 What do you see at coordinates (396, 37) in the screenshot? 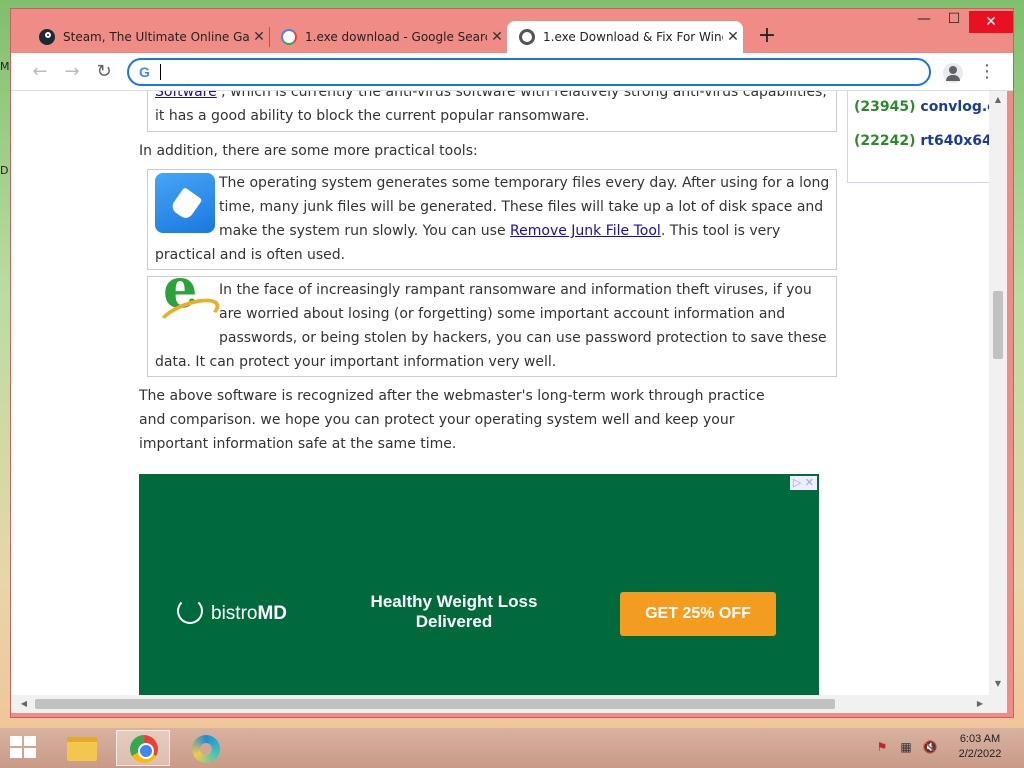
I see `tab-title: 1.exe download - Google Search` at bounding box center [396, 37].